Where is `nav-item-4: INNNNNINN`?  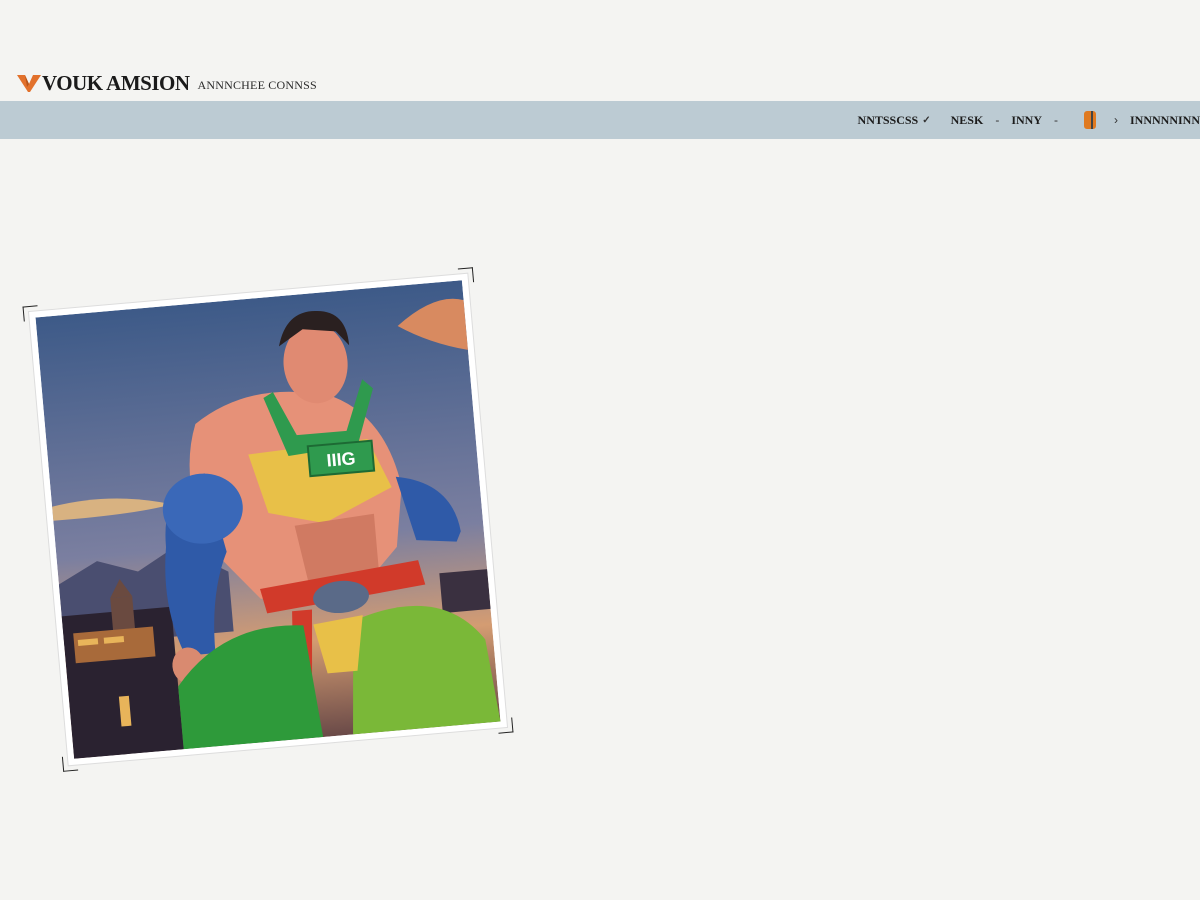 nav-item-4: INNNNNINN is located at coordinates (1165, 120).